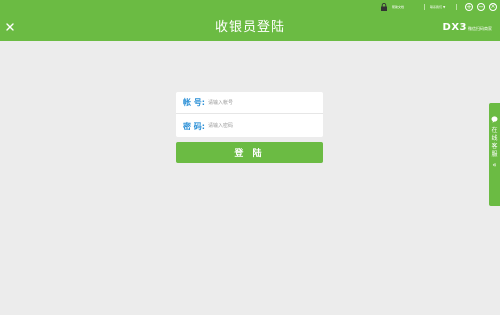  I want to click on help-link: 帮助文档, so click(398, 7).